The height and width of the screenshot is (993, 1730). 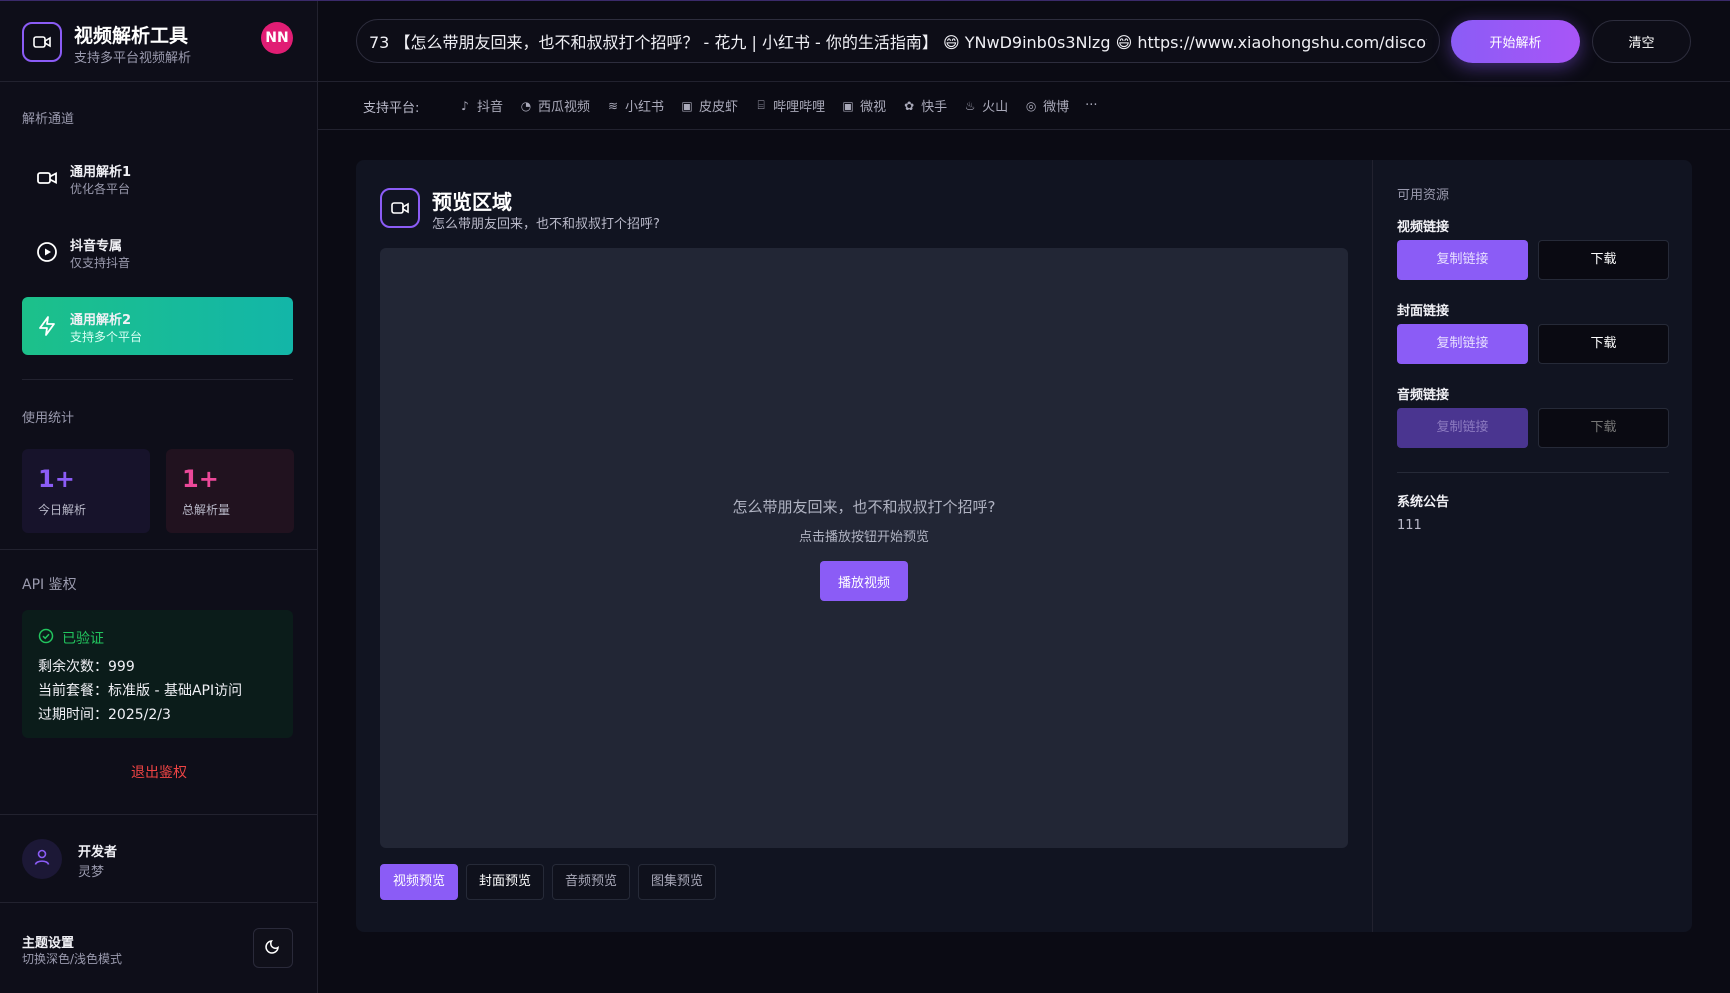 What do you see at coordinates (86, 491) in the screenshot?
I see `stat-today: 1+ 今日解析` at bounding box center [86, 491].